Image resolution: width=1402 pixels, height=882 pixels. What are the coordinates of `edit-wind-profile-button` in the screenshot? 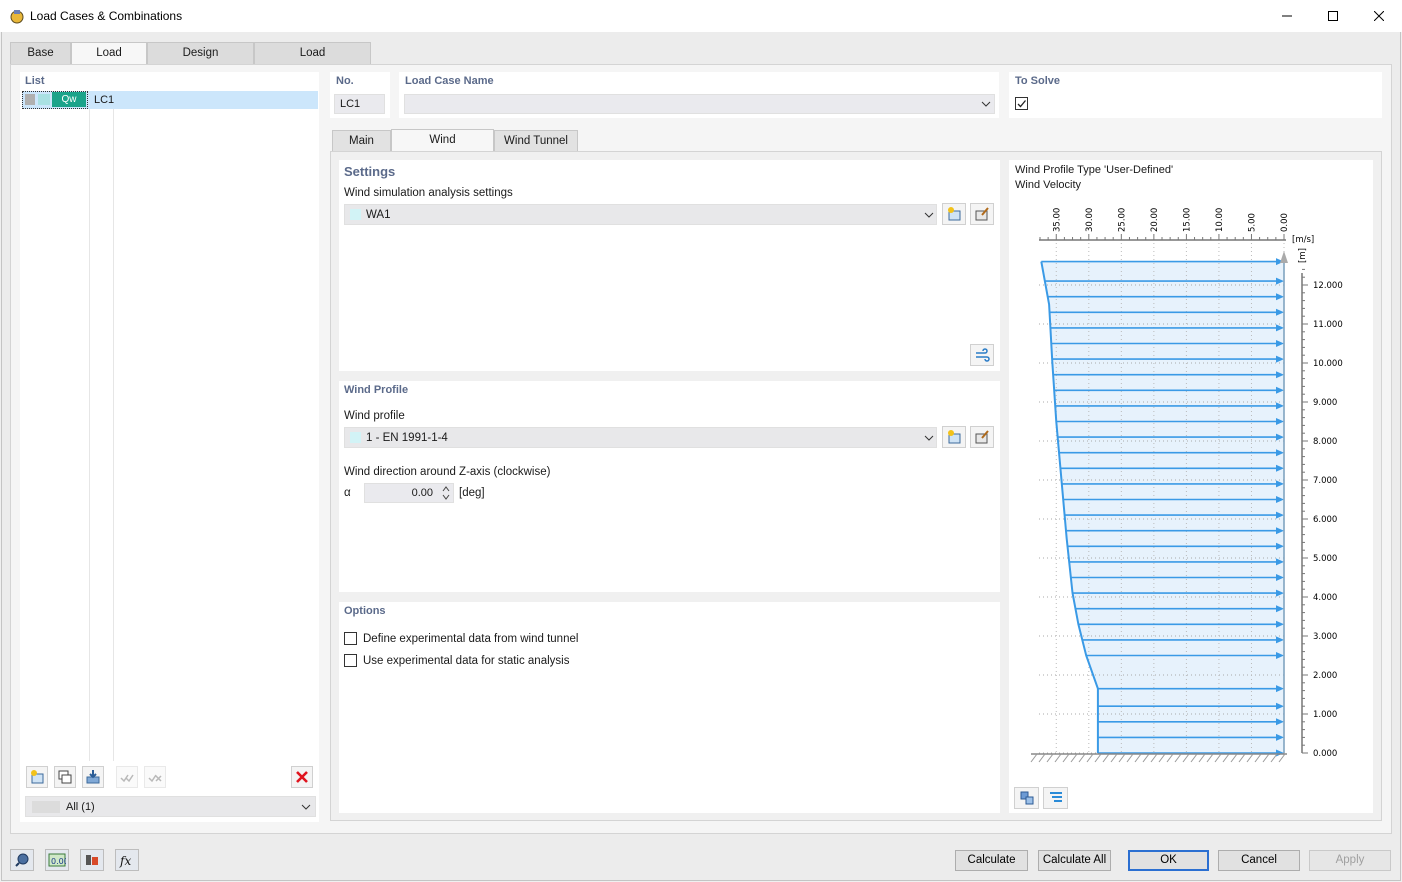 It's located at (982, 437).